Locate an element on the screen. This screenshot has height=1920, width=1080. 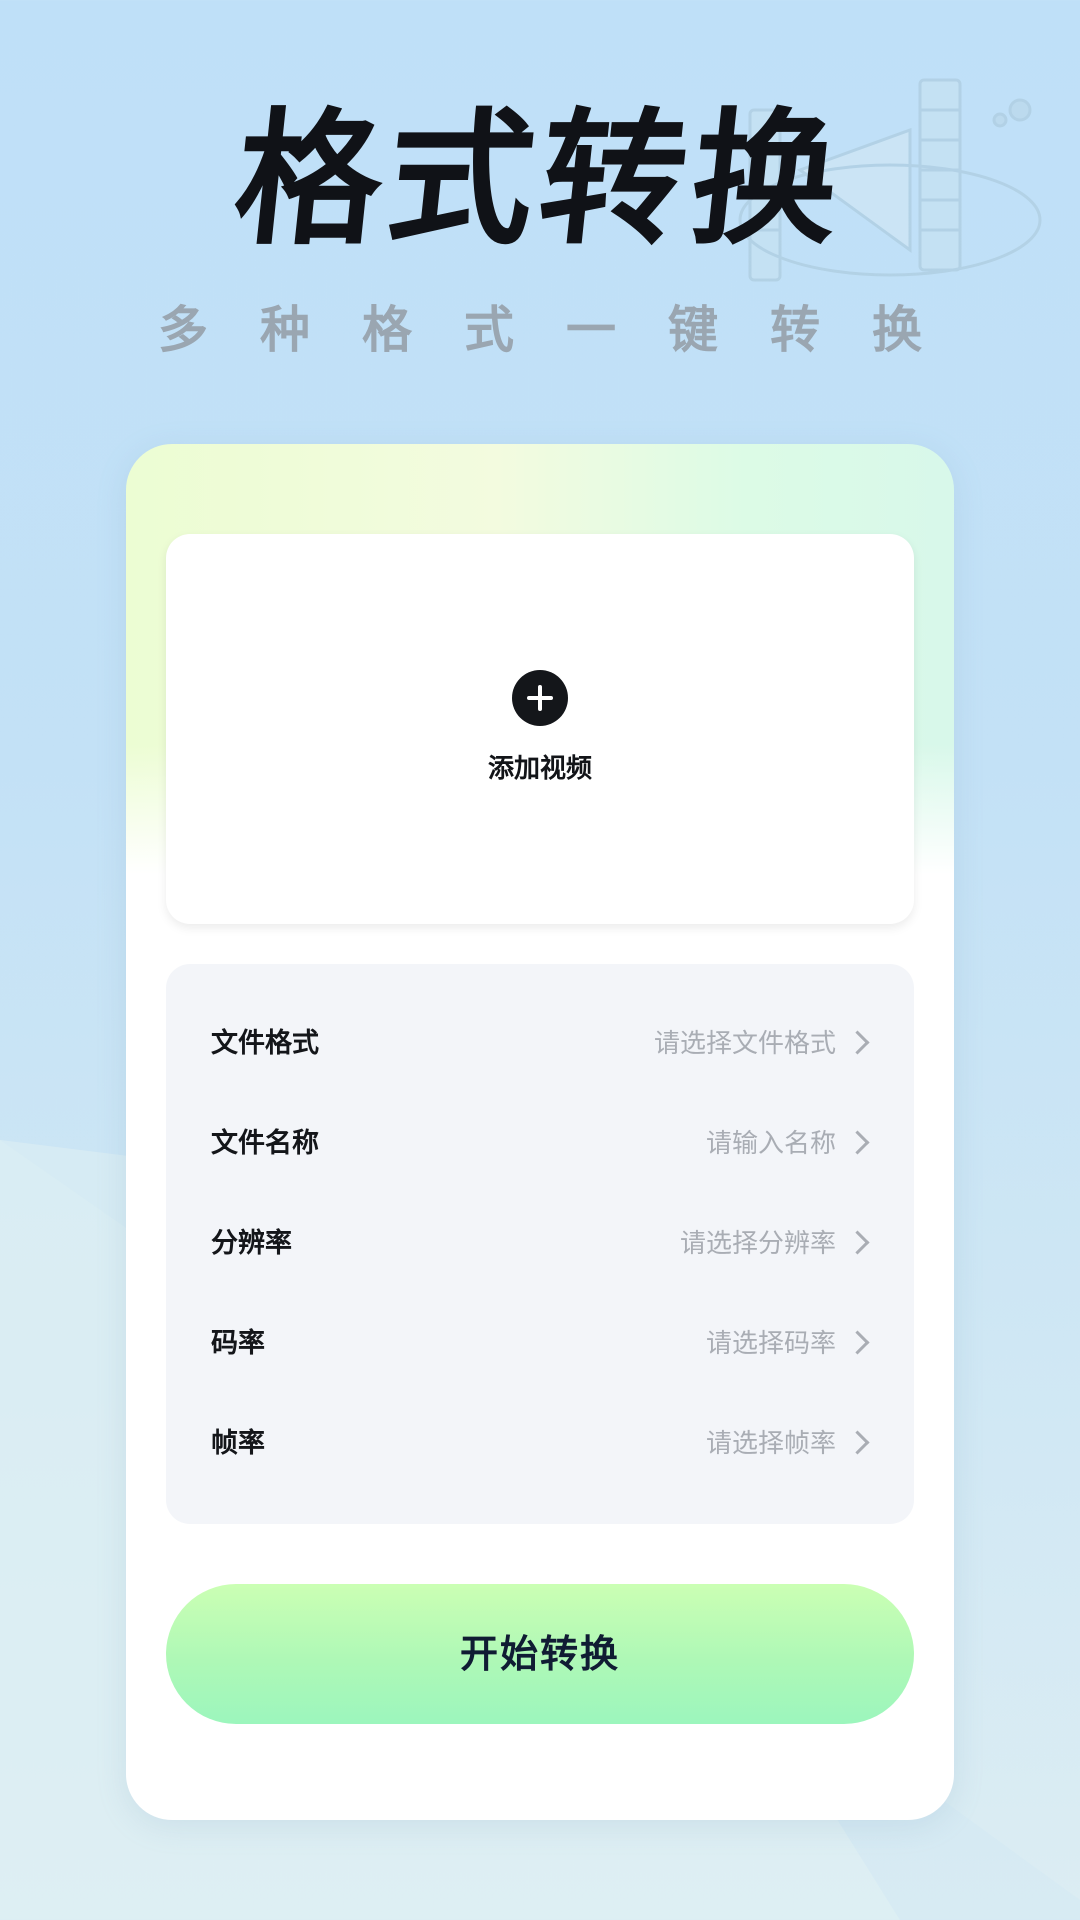
bitrate-row: 码率 请选择码率 is located at coordinates (540, 1344).